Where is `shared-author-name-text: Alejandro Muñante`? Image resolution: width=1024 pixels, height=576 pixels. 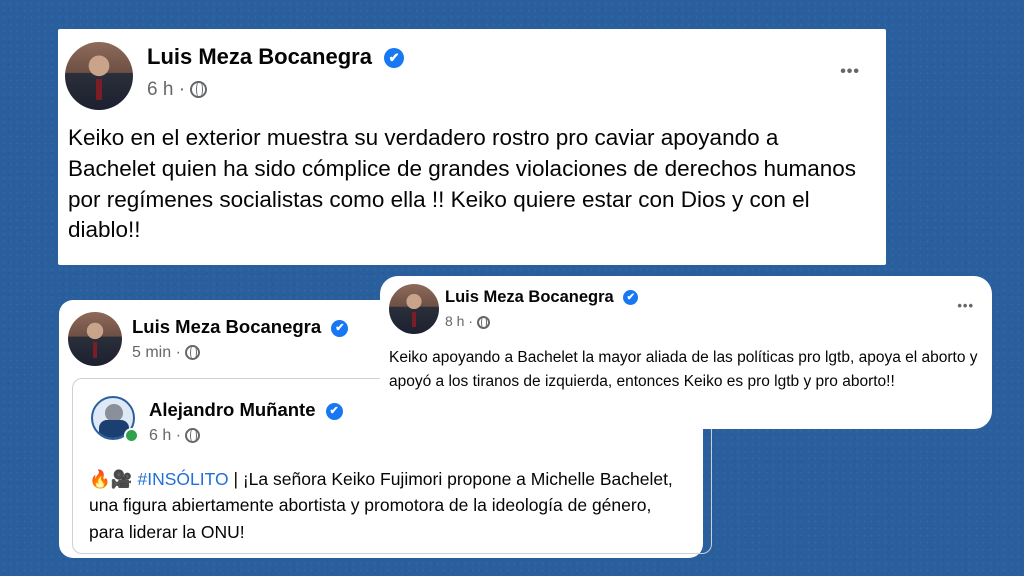 shared-author-name-text: Alejandro Muñante is located at coordinates (232, 409).